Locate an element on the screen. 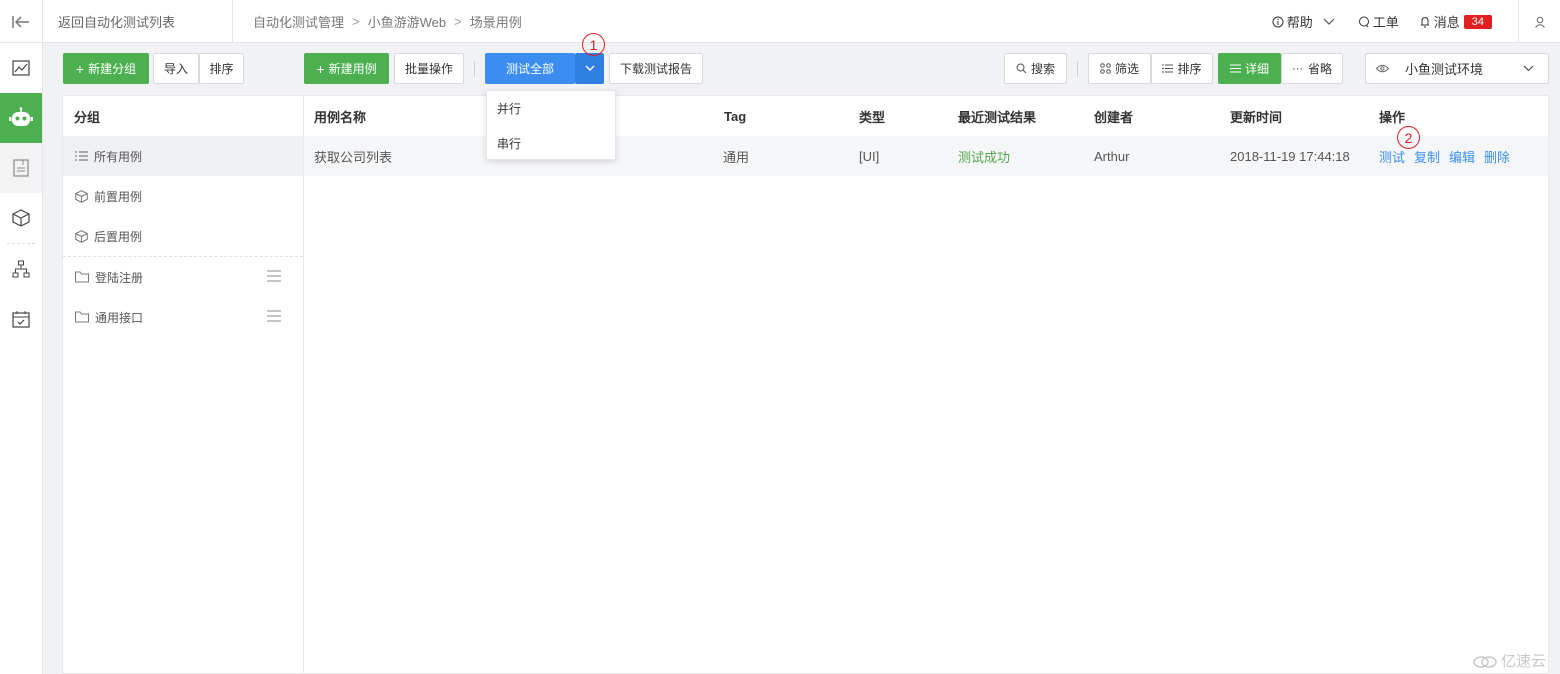 The height and width of the screenshot is (674, 1560). nav-chart-icon is located at coordinates (21, 68).